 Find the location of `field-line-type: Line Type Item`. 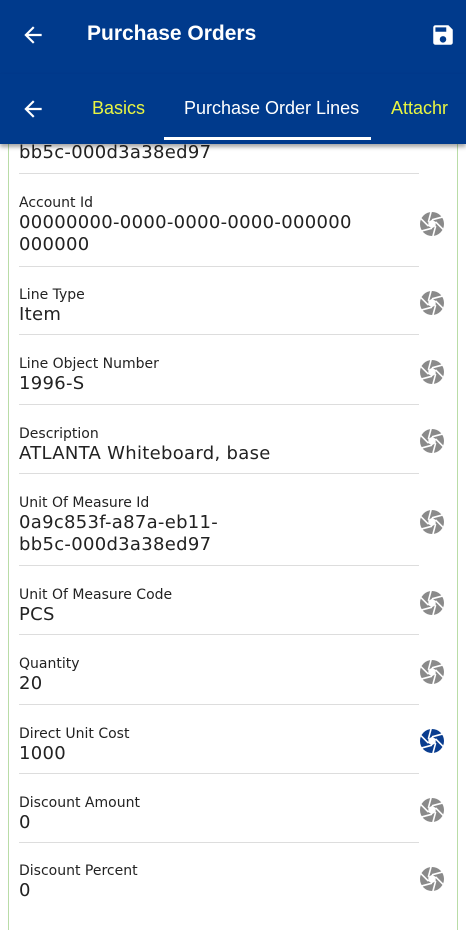

field-line-type: Line Type Item is located at coordinates (219, 306).